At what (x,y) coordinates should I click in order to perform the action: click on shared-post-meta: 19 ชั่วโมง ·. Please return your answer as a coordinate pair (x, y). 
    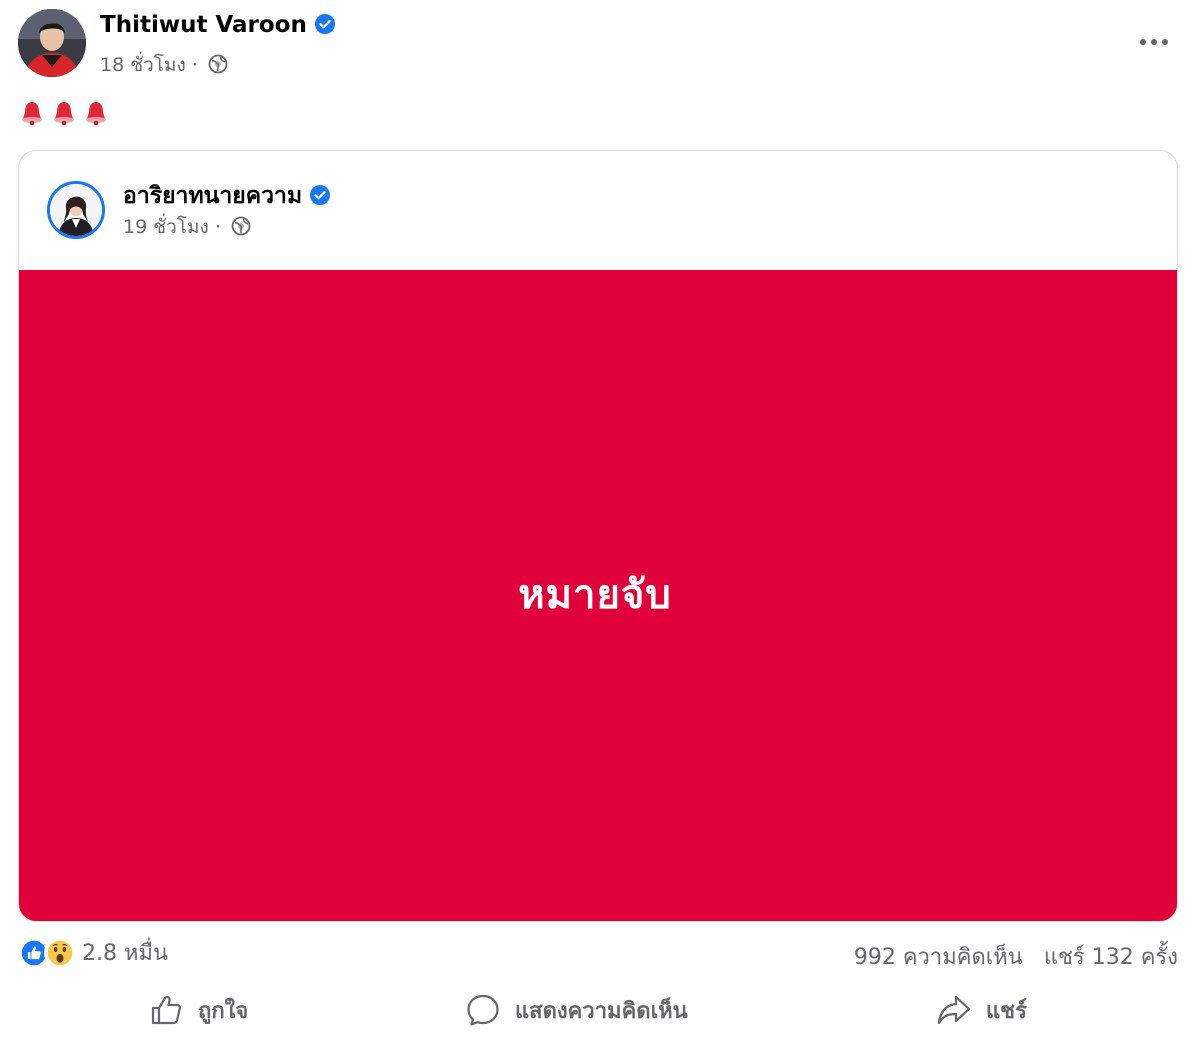
    Looking at the image, I should click on (187, 227).